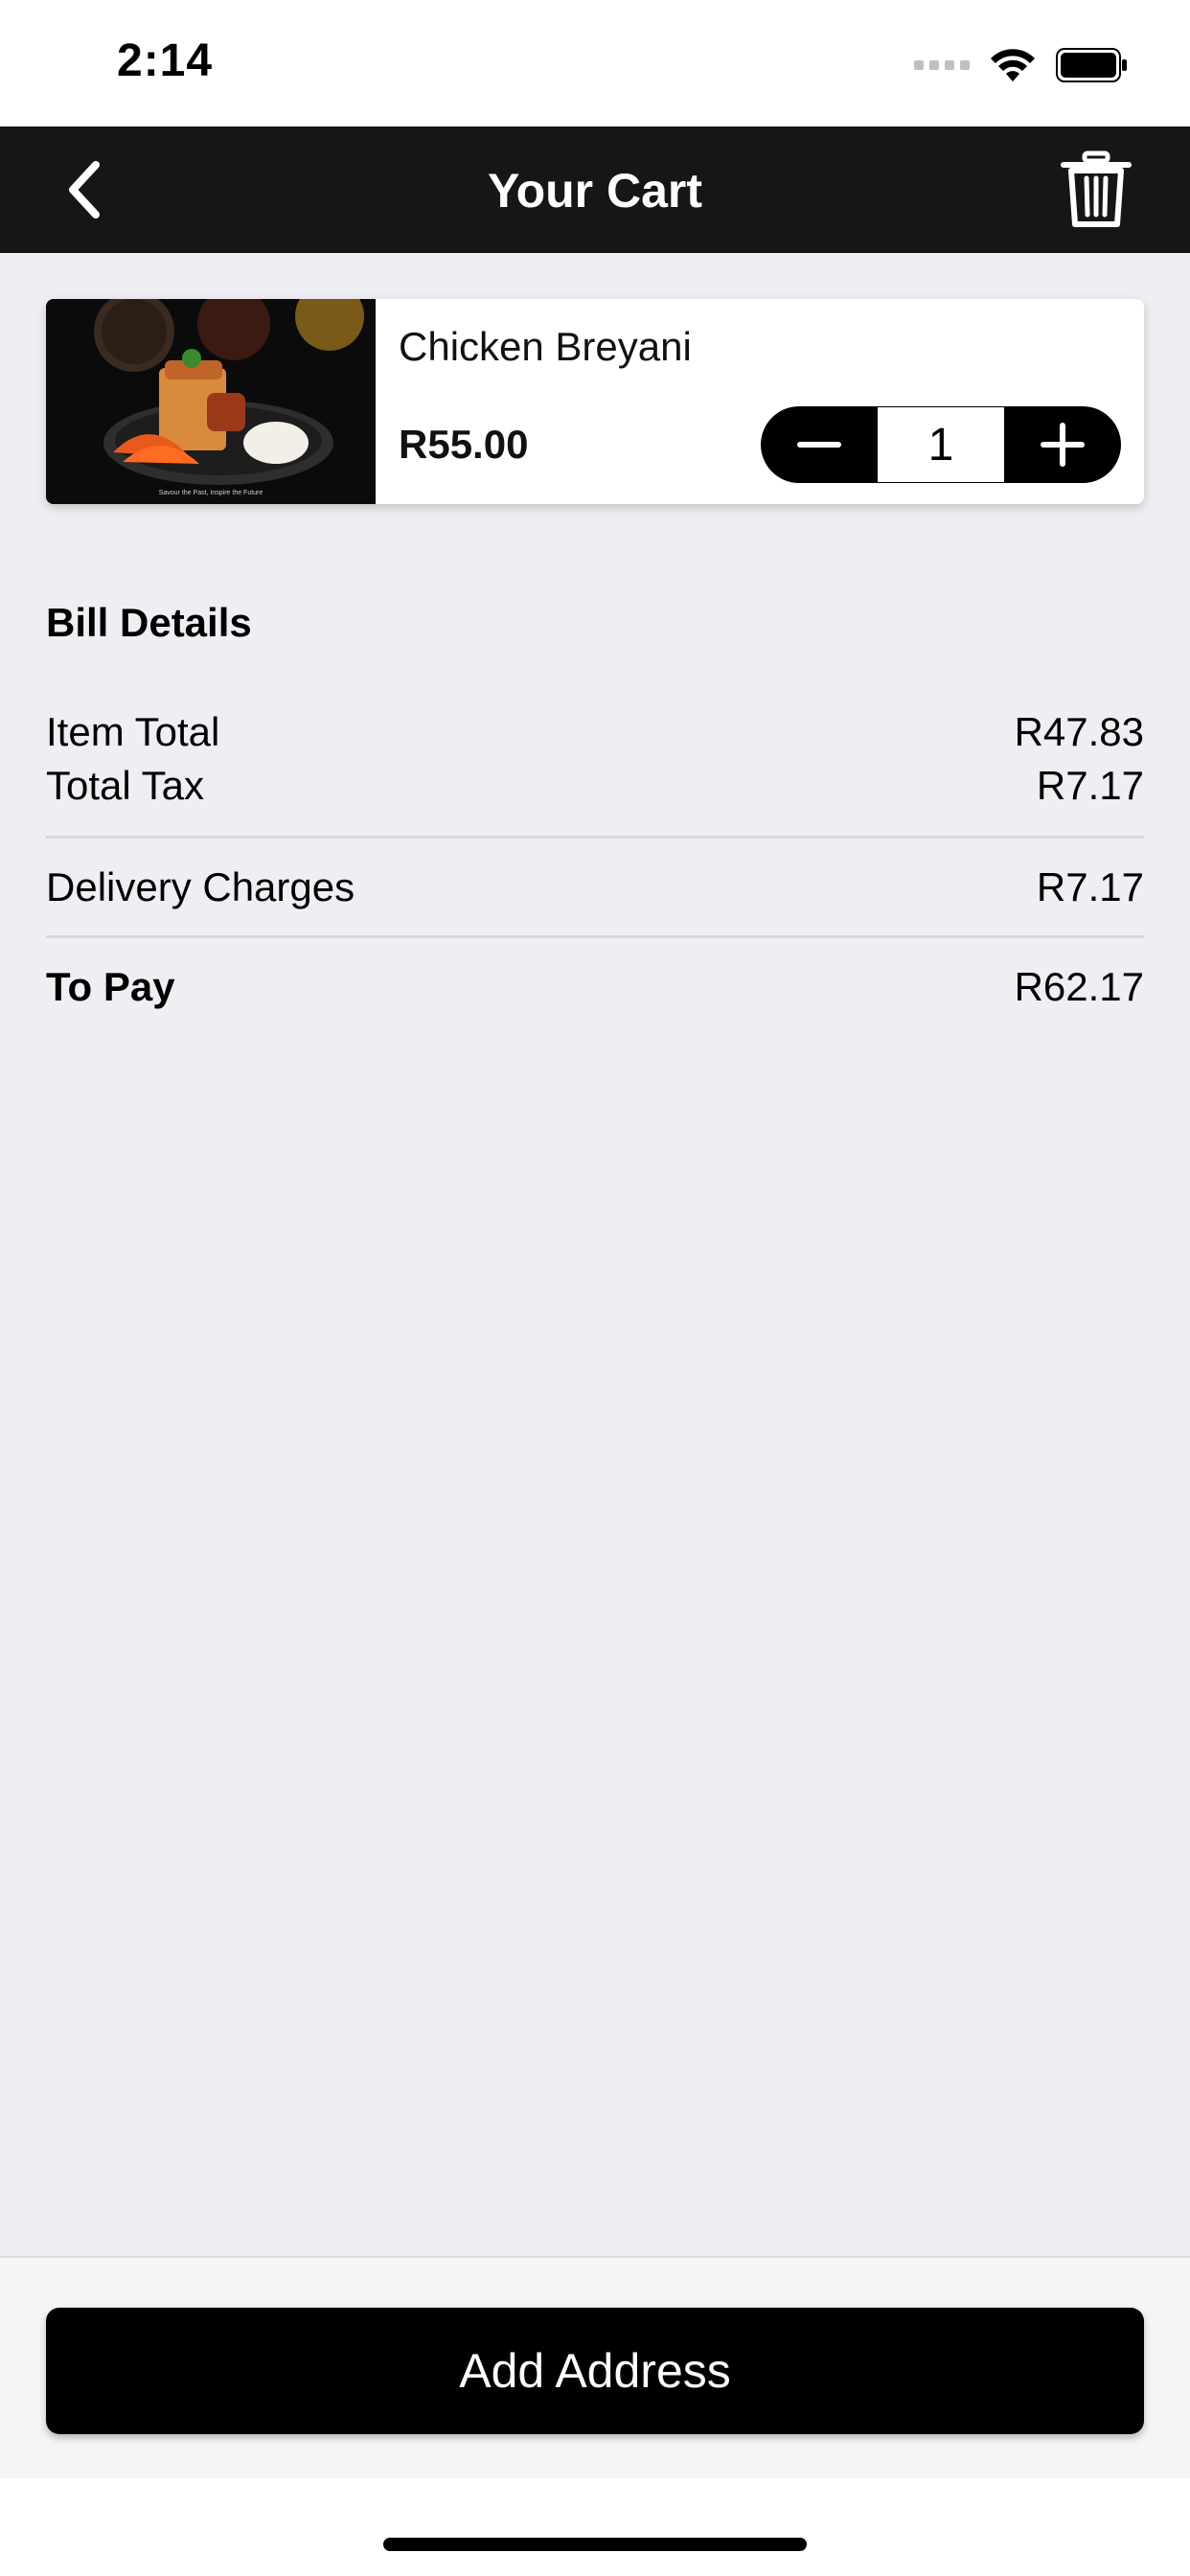  I want to click on trash-icon, so click(1097, 188).